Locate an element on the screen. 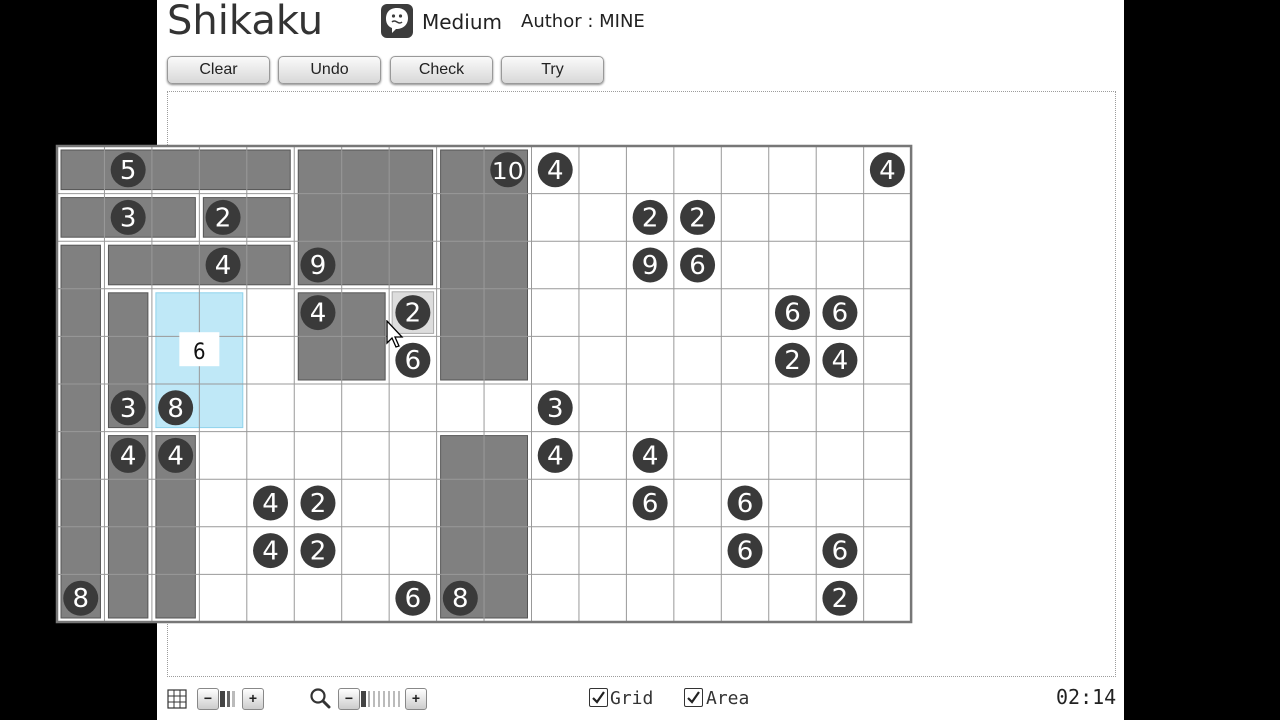  grid-size-slider is located at coordinates (230, 699).